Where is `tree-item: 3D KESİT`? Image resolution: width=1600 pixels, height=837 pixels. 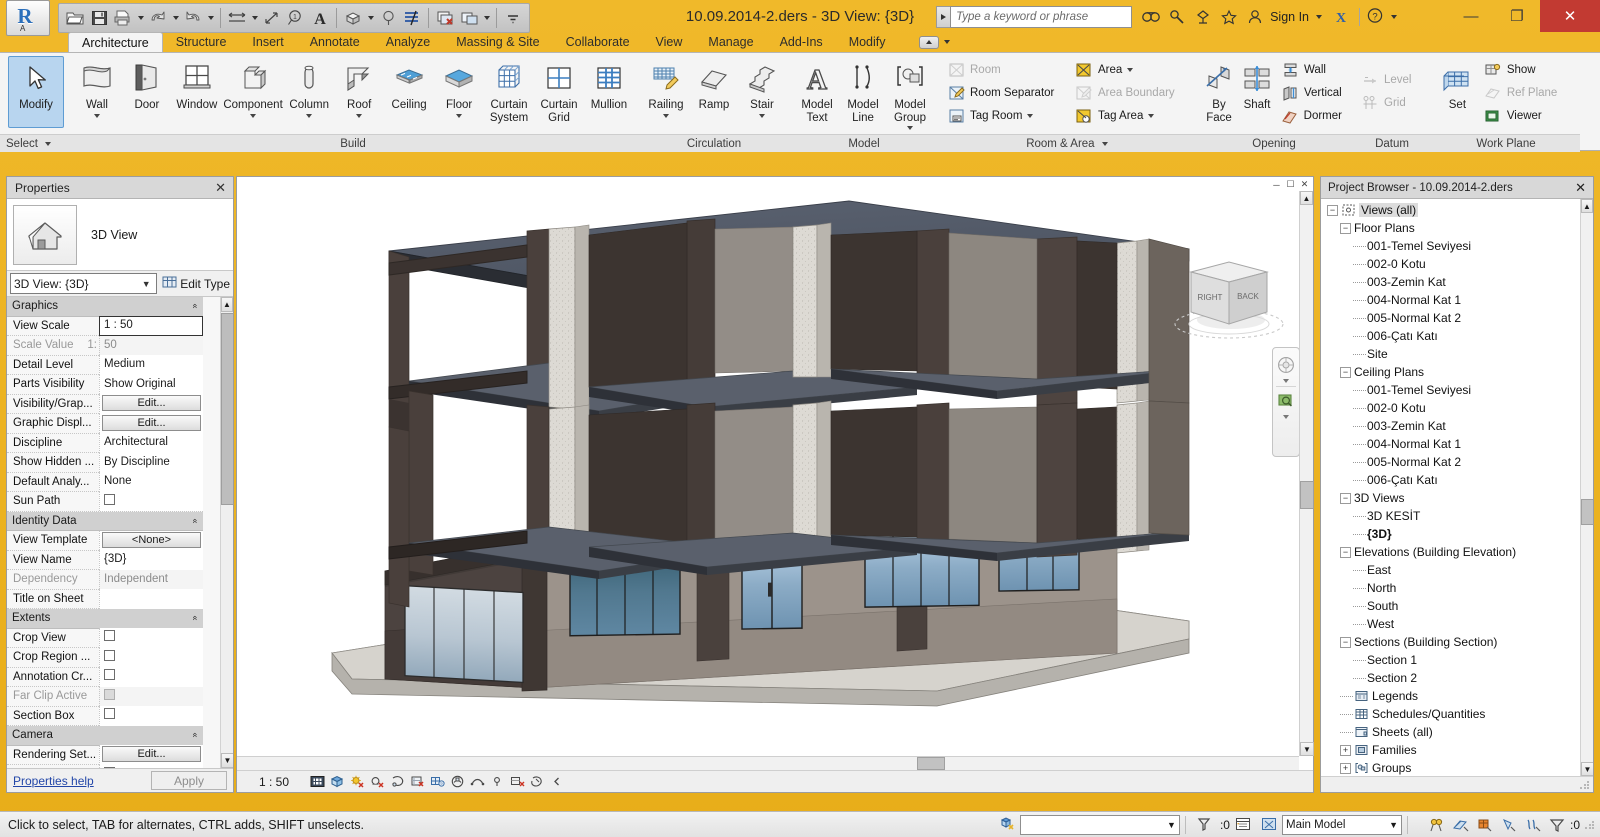
tree-item: 3D KESİT is located at coordinates (1450, 516).